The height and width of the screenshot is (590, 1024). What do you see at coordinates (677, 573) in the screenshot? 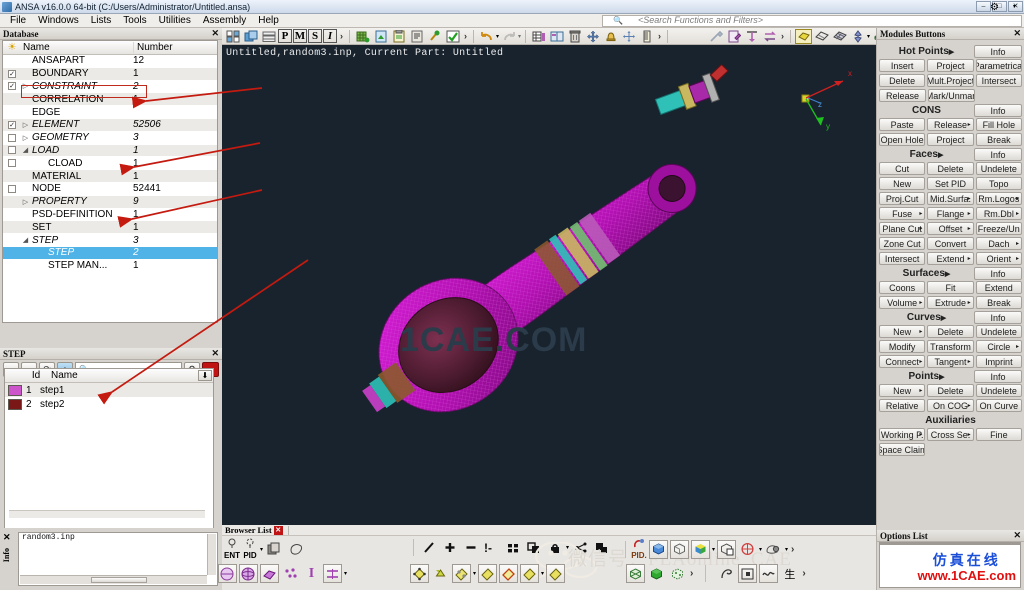
I see `dotted-cube-icon` at bounding box center [677, 573].